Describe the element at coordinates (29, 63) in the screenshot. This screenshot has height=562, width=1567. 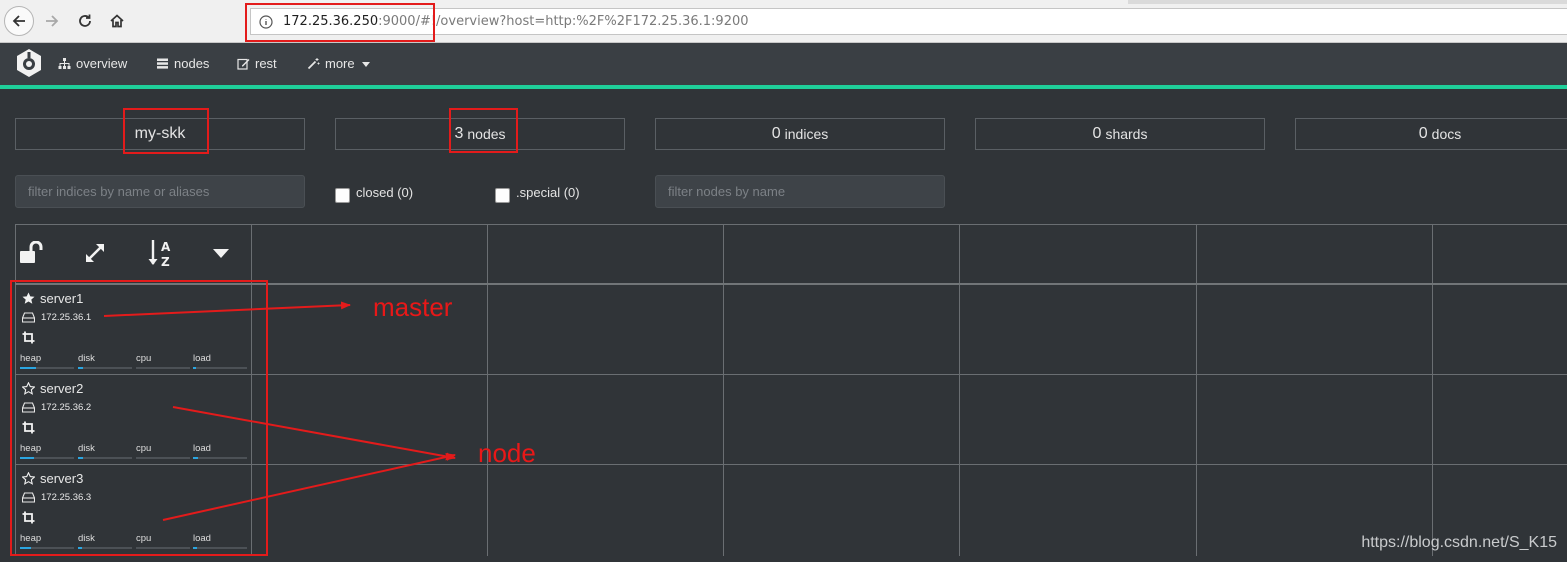
I see `cerebro-logo-icon` at that location.